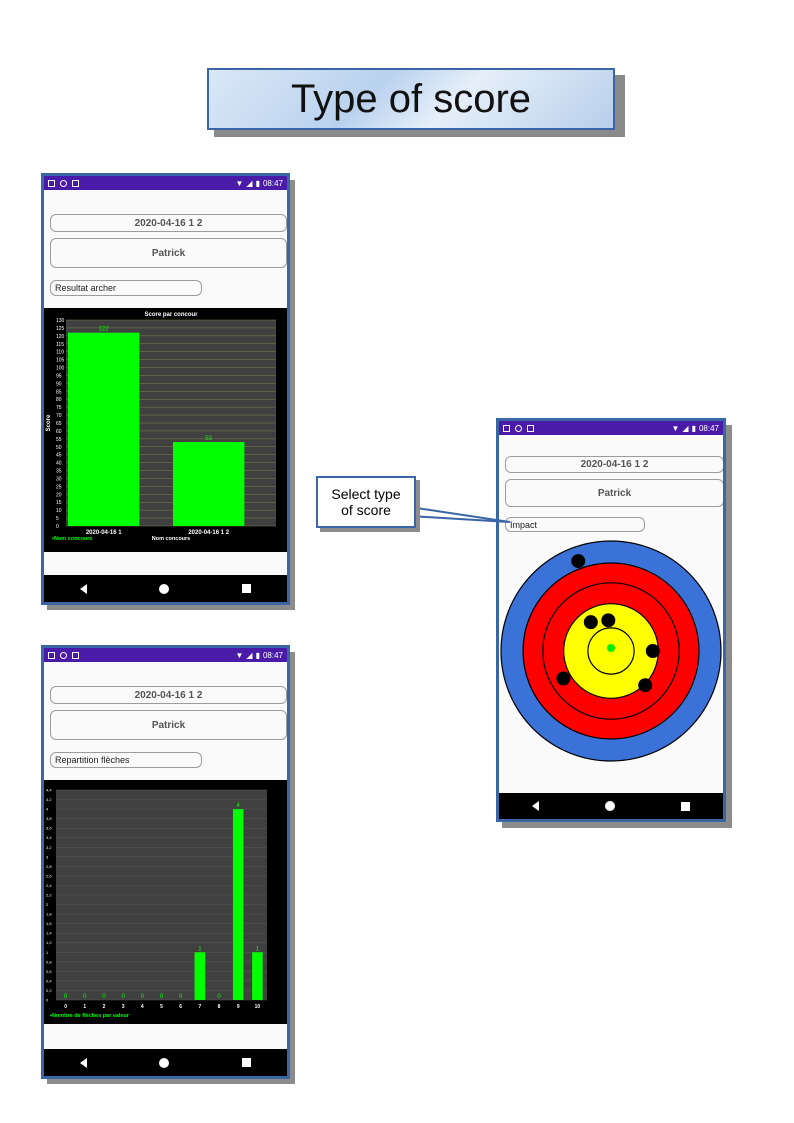 Image resolution: width=794 pixels, height=1123 pixels. What do you see at coordinates (59, 472) in the screenshot?
I see `y-tick-label: 35` at bounding box center [59, 472].